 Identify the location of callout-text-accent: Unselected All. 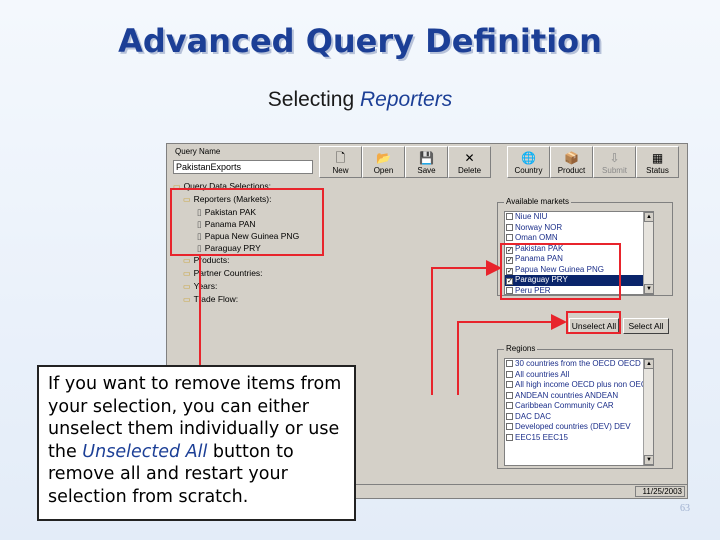
(145, 451).